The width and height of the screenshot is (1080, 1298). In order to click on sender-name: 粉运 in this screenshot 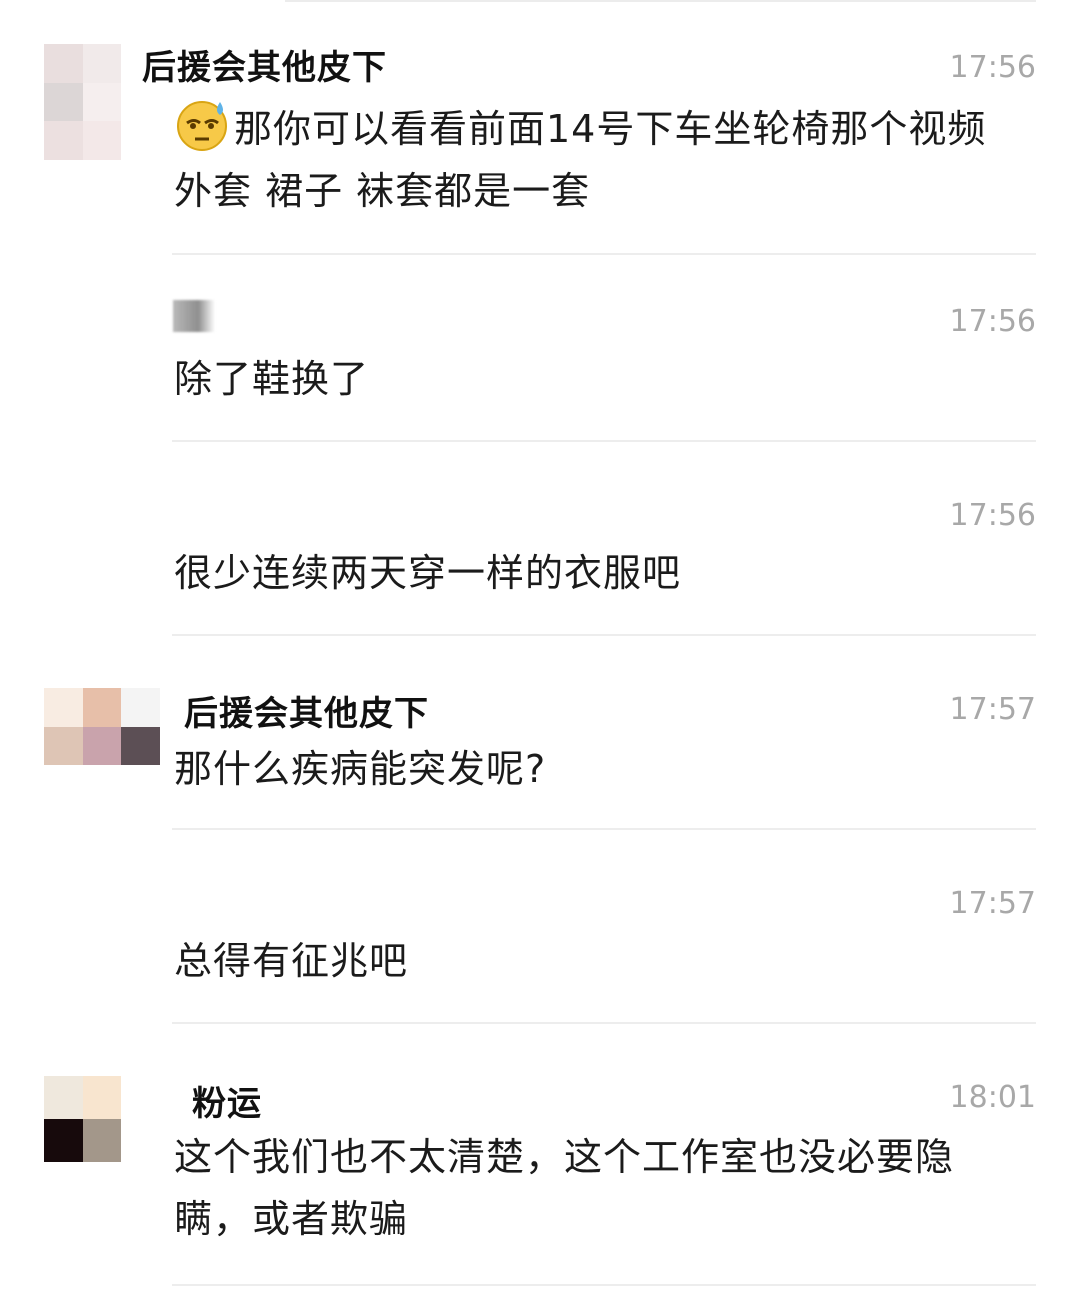, I will do `click(227, 1104)`.